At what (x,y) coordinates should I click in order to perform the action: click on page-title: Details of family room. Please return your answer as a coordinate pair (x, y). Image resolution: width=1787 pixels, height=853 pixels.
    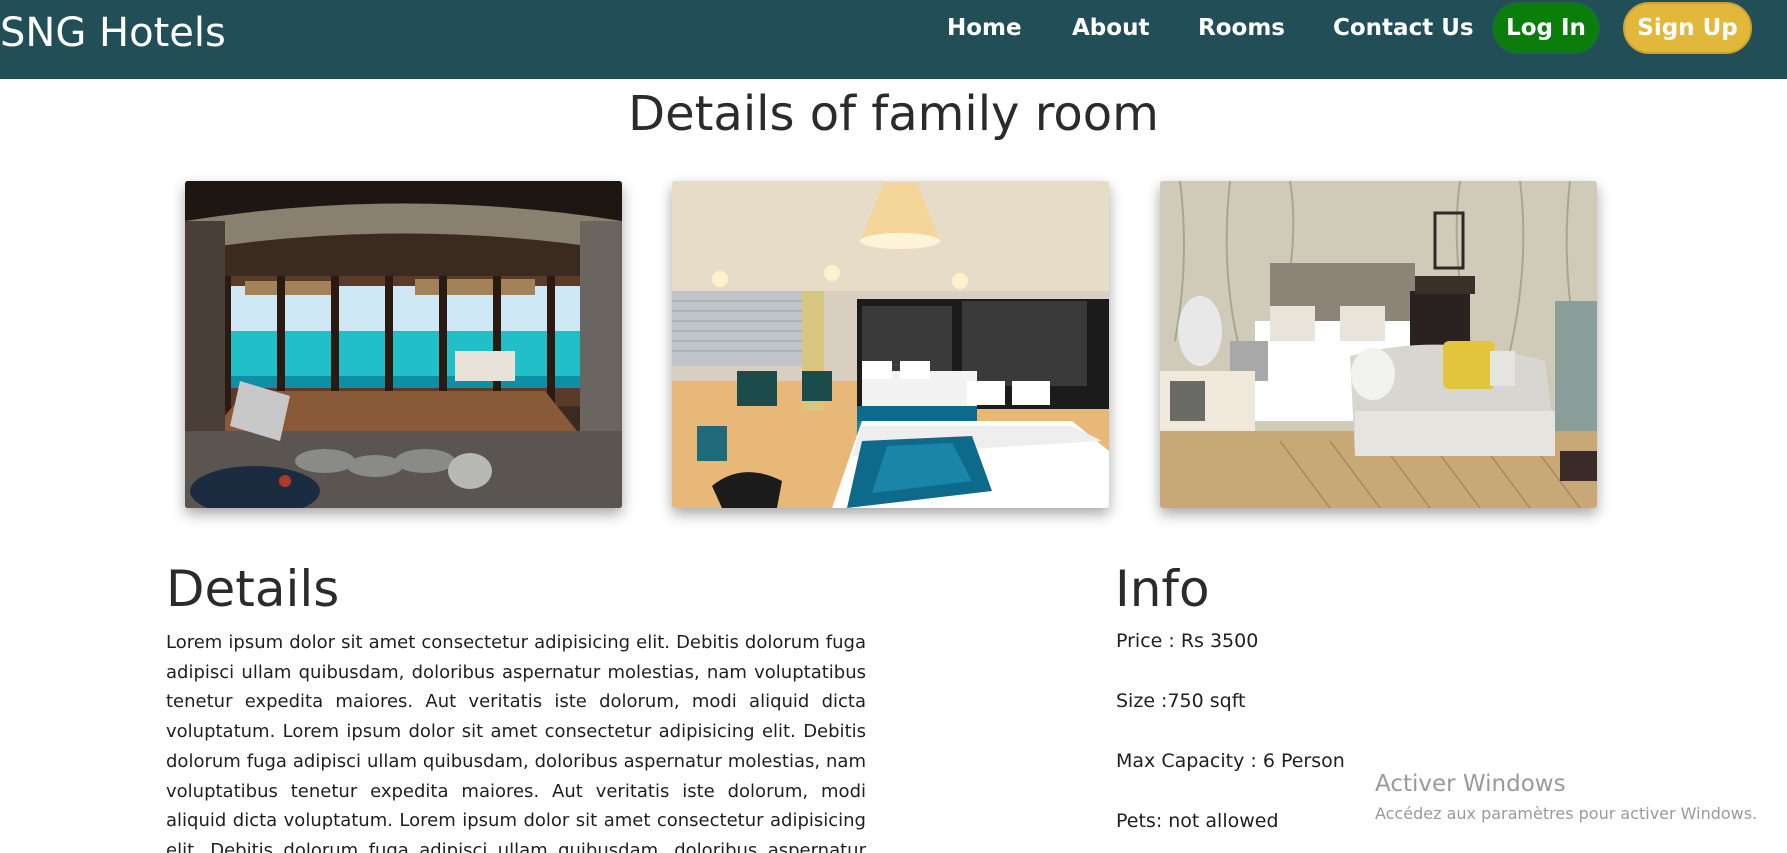
    Looking at the image, I should click on (893, 114).